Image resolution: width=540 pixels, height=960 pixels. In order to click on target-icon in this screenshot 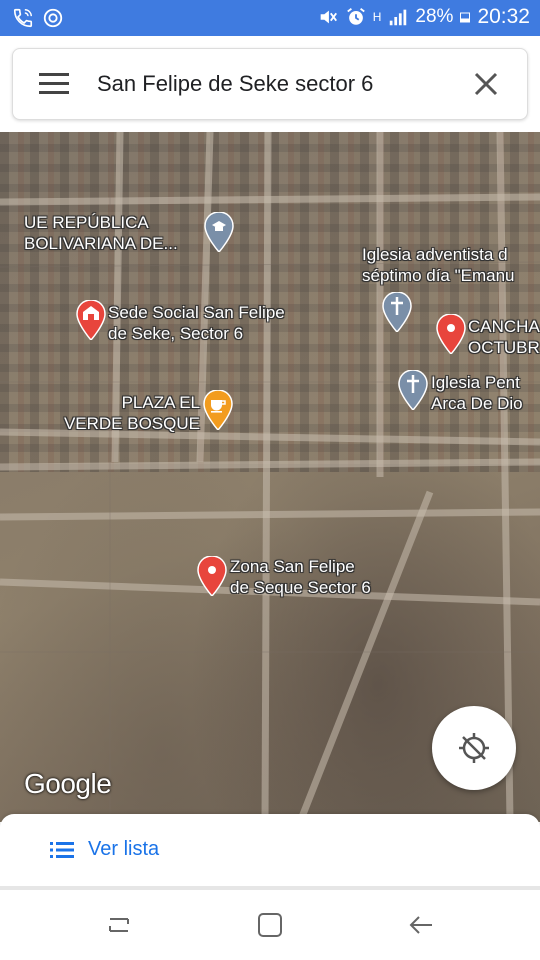, I will do `click(53, 18)`.